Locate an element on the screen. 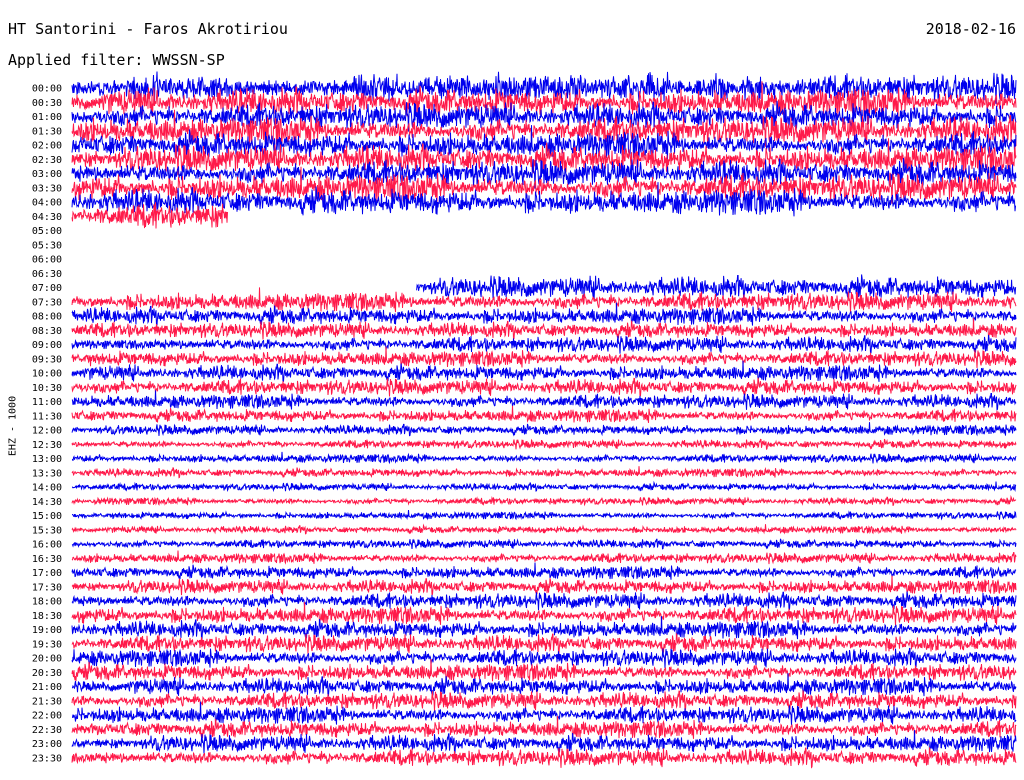  row-time-label: 17:00 is located at coordinates (47, 573).